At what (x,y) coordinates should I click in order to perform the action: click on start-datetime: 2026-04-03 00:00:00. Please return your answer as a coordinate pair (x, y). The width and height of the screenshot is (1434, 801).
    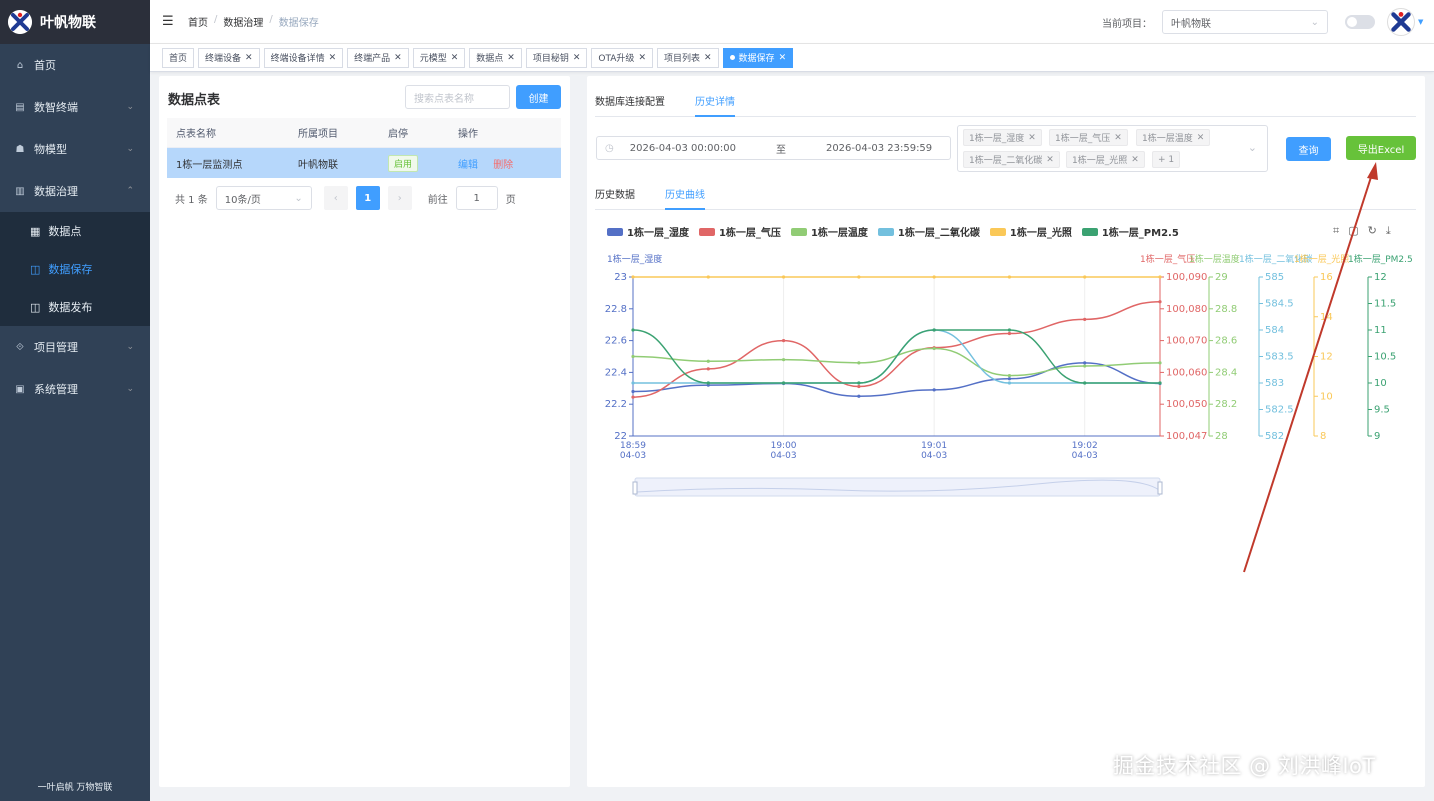
    Looking at the image, I should click on (683, 148).